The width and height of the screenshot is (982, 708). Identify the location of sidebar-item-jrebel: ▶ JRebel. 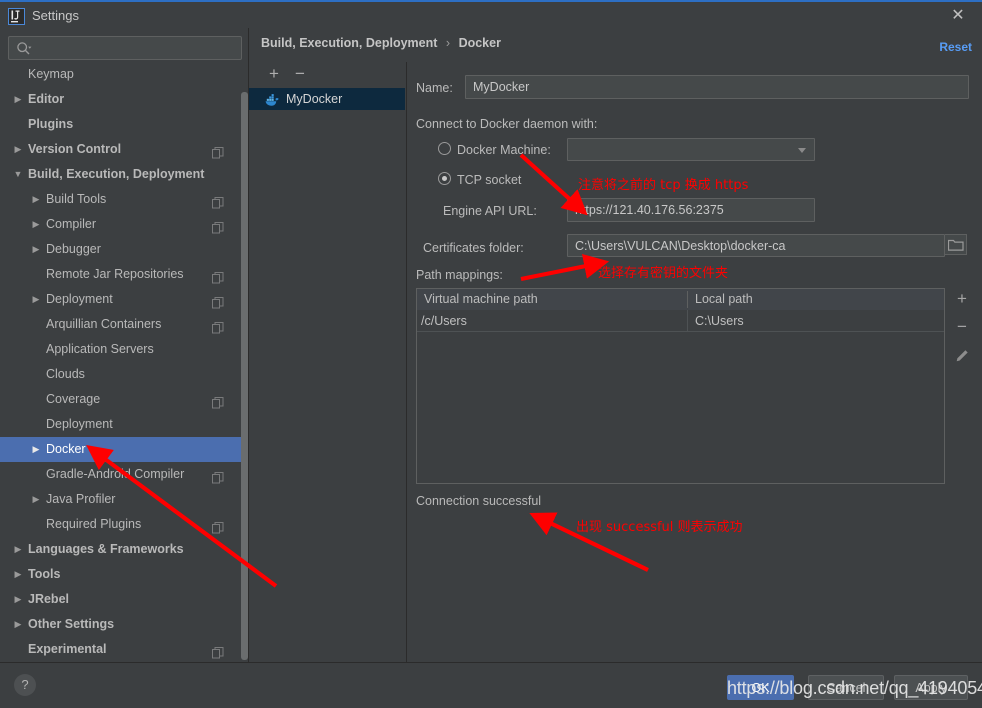
(124, 599).